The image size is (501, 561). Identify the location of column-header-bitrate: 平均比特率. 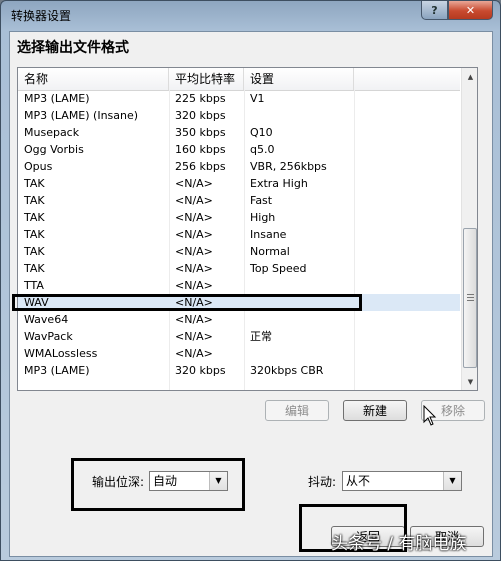
(206, 79).